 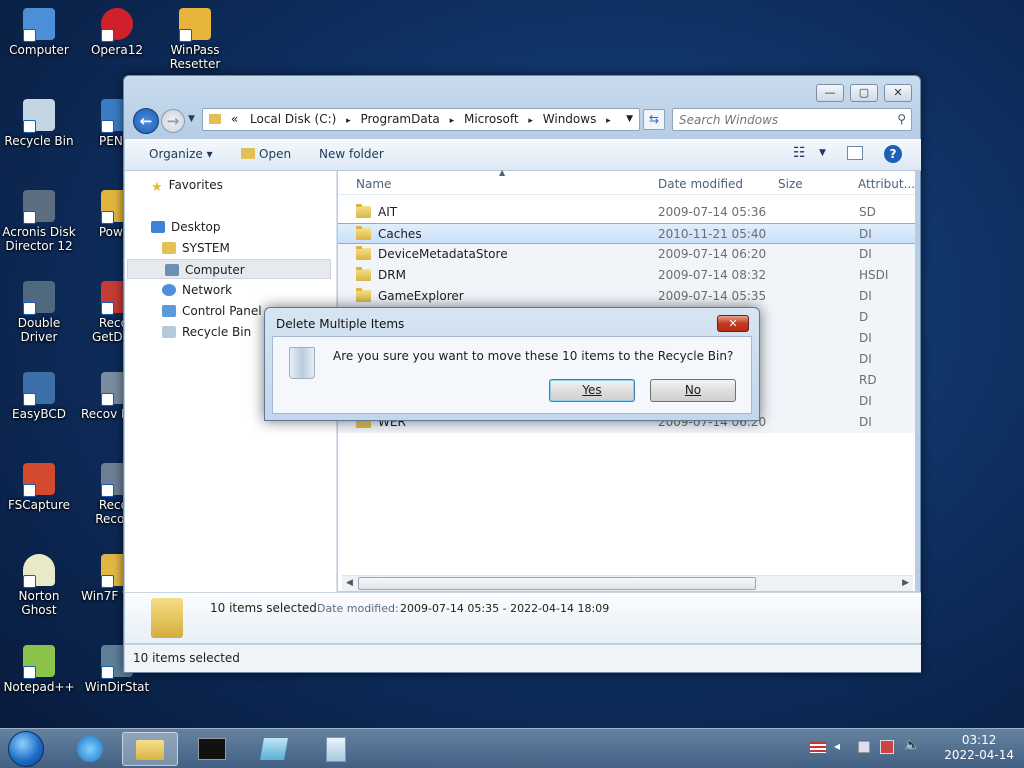 I want to click on breadcrumb-local-disk: Local Disk (C:), so click(x=293, y=119).